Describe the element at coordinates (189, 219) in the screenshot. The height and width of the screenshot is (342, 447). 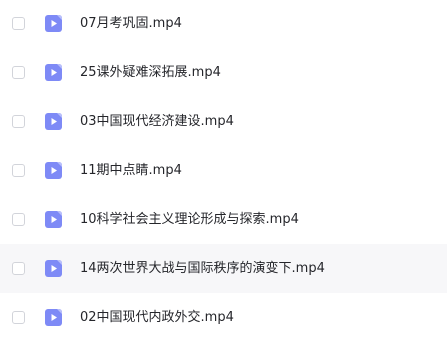
I see `file-name: 10科学社会主义理论形成与探索.mp4` at that location.